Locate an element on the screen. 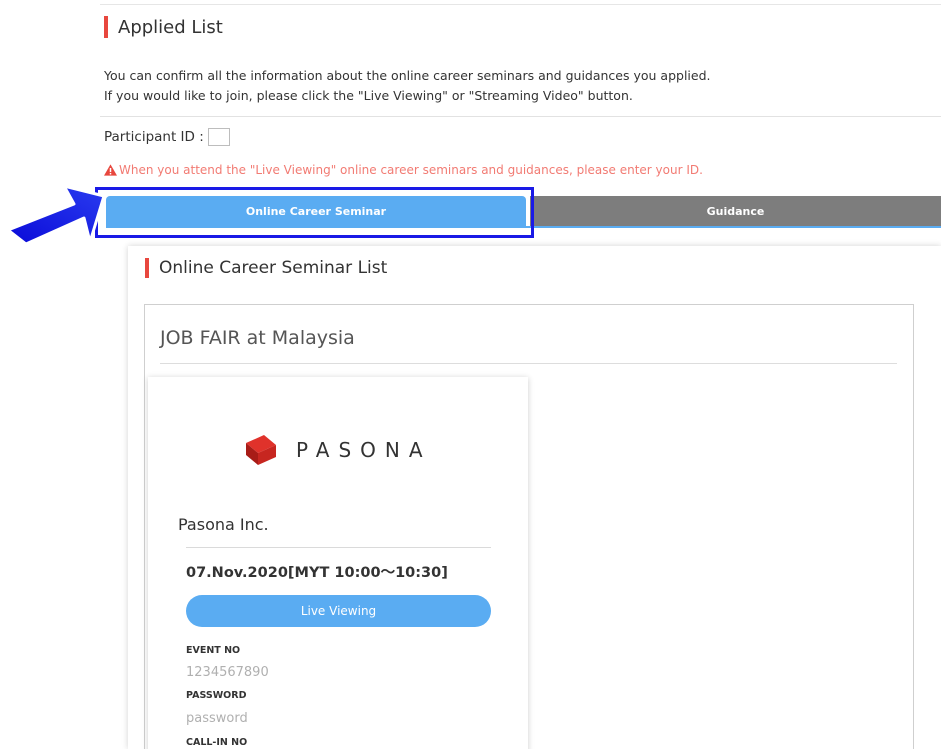 The width and height of the screenshot is (941, 749). event-title: JOB FAIR at Malaysia is located at coordinates (257, 338).